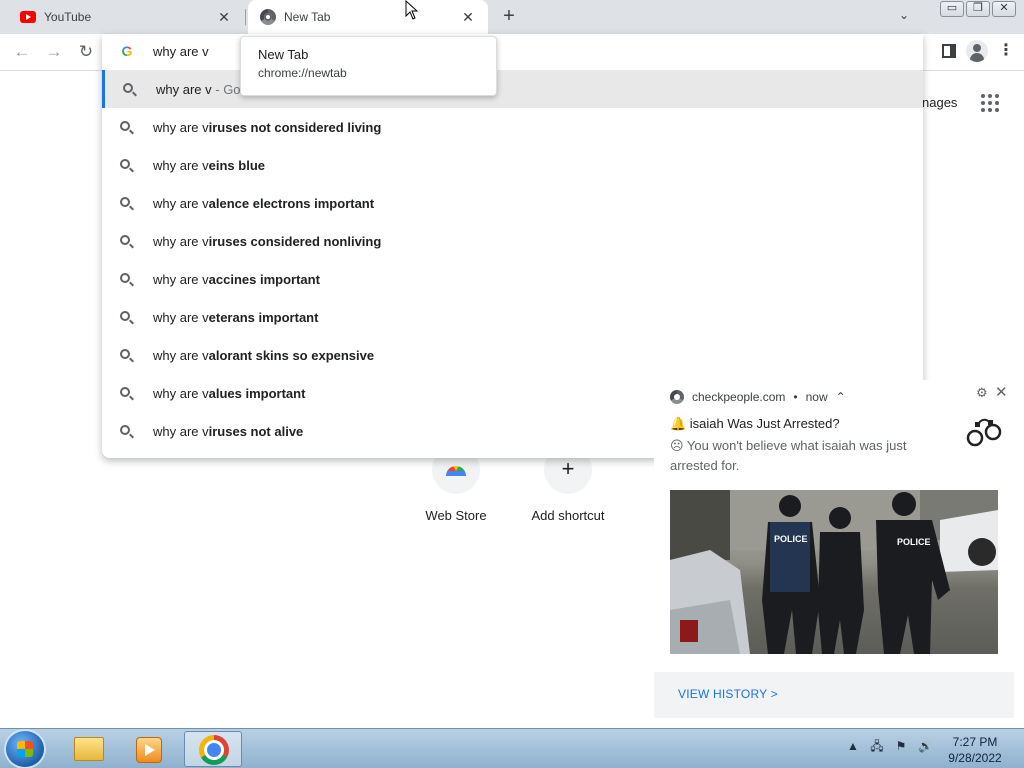  I want to click on suggestion-text: why are valorant skins so expensive, so click(264, 355).